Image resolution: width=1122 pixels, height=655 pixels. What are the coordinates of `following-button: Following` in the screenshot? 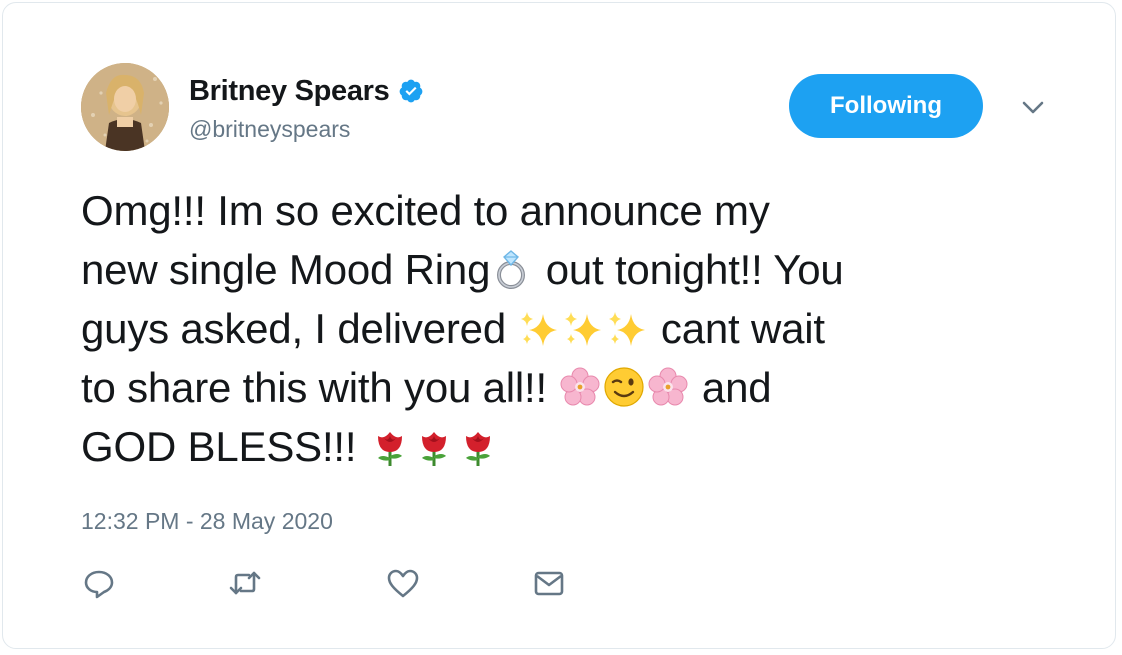 It's located at (886, 106).